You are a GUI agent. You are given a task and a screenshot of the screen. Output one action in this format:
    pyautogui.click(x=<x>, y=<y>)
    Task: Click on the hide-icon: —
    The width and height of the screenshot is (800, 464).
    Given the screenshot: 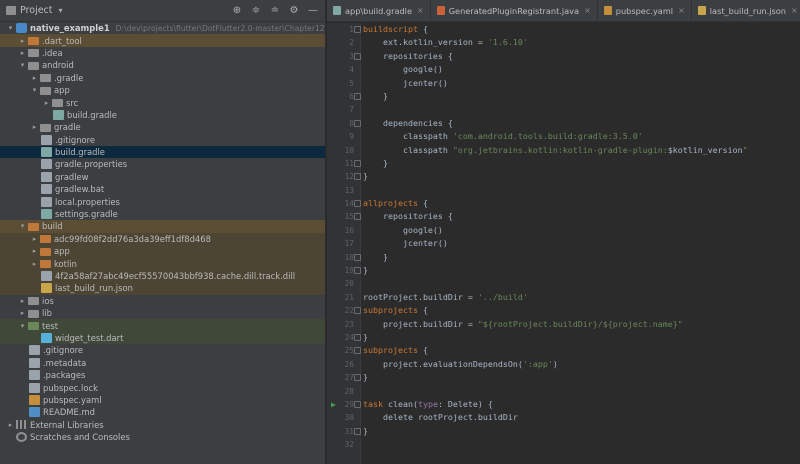 What is the action you would take?
    pyautogui.click(x=313, y=11)
    